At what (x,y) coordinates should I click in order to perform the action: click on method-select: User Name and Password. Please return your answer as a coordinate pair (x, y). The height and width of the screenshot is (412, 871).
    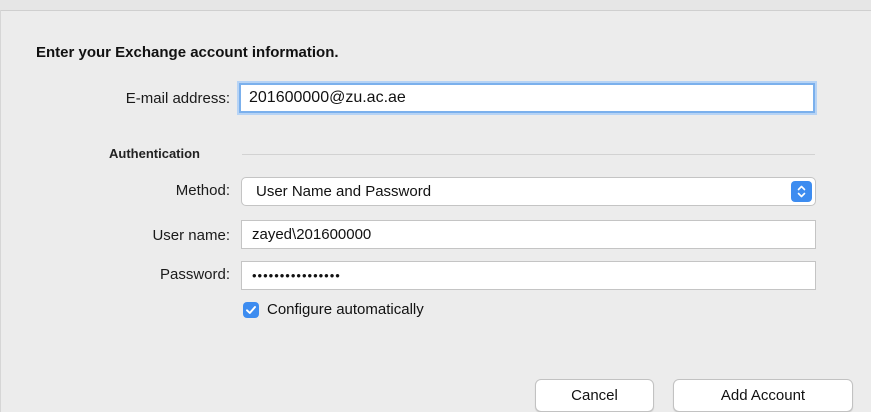
    Looking at the image, I should click on (528, 191).